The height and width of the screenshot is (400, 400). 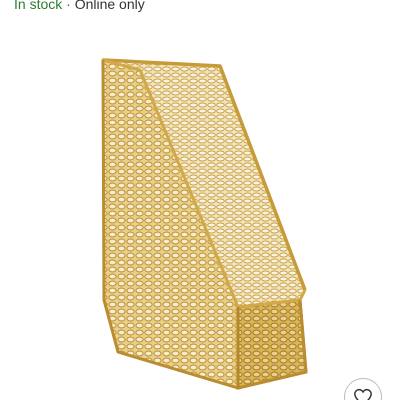 What do you see at coordinates (363, 394) in the screenshot?
I see `heart-icon` at bounding box center [363, 394].